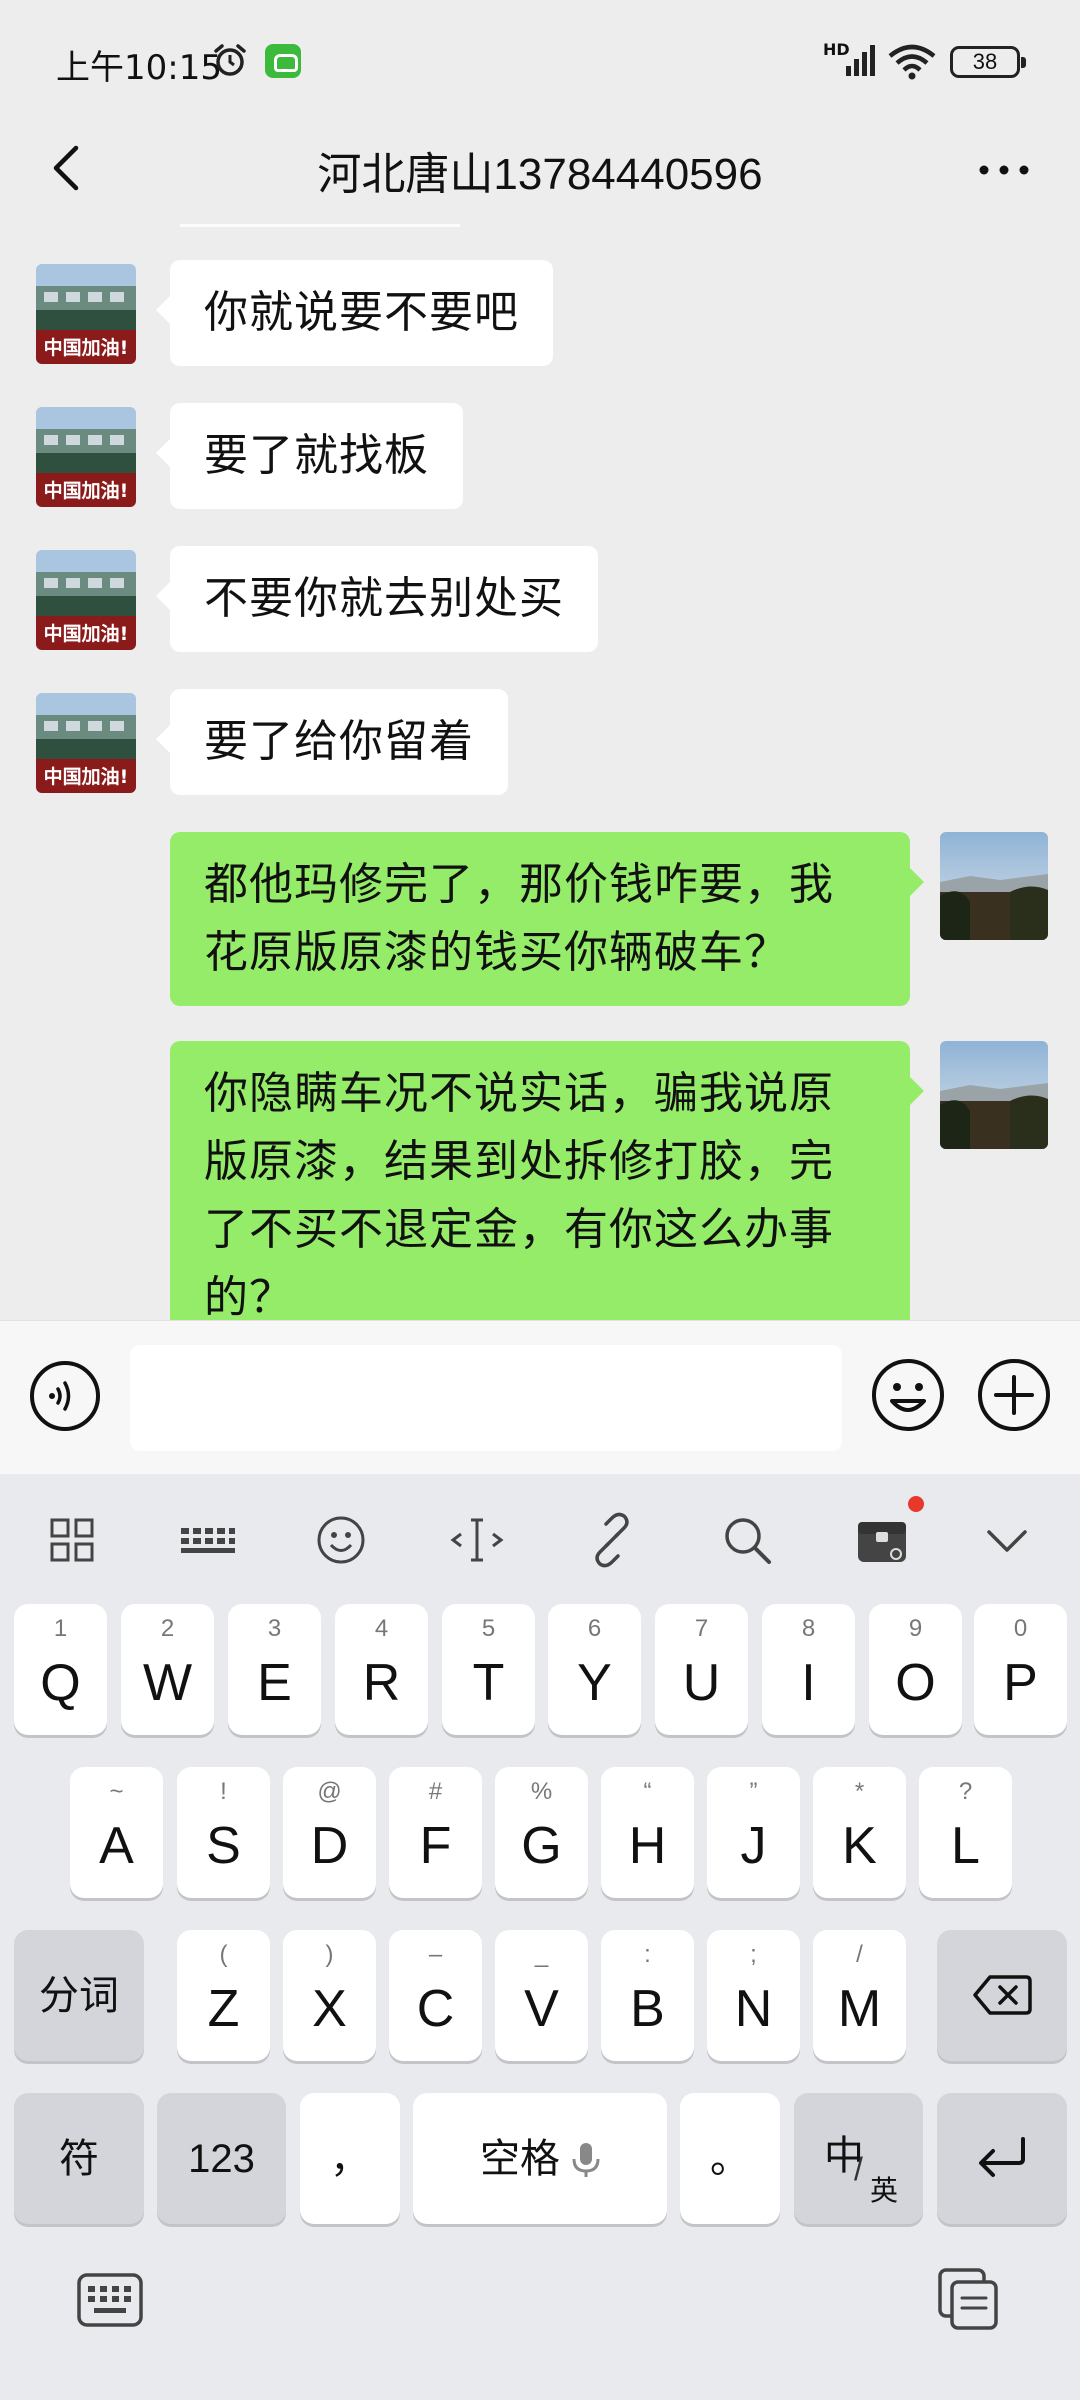  What do you see at coordinates (747, 1540) in the screenshot?
I see `search-icon` at bounding box center [747, 1540].